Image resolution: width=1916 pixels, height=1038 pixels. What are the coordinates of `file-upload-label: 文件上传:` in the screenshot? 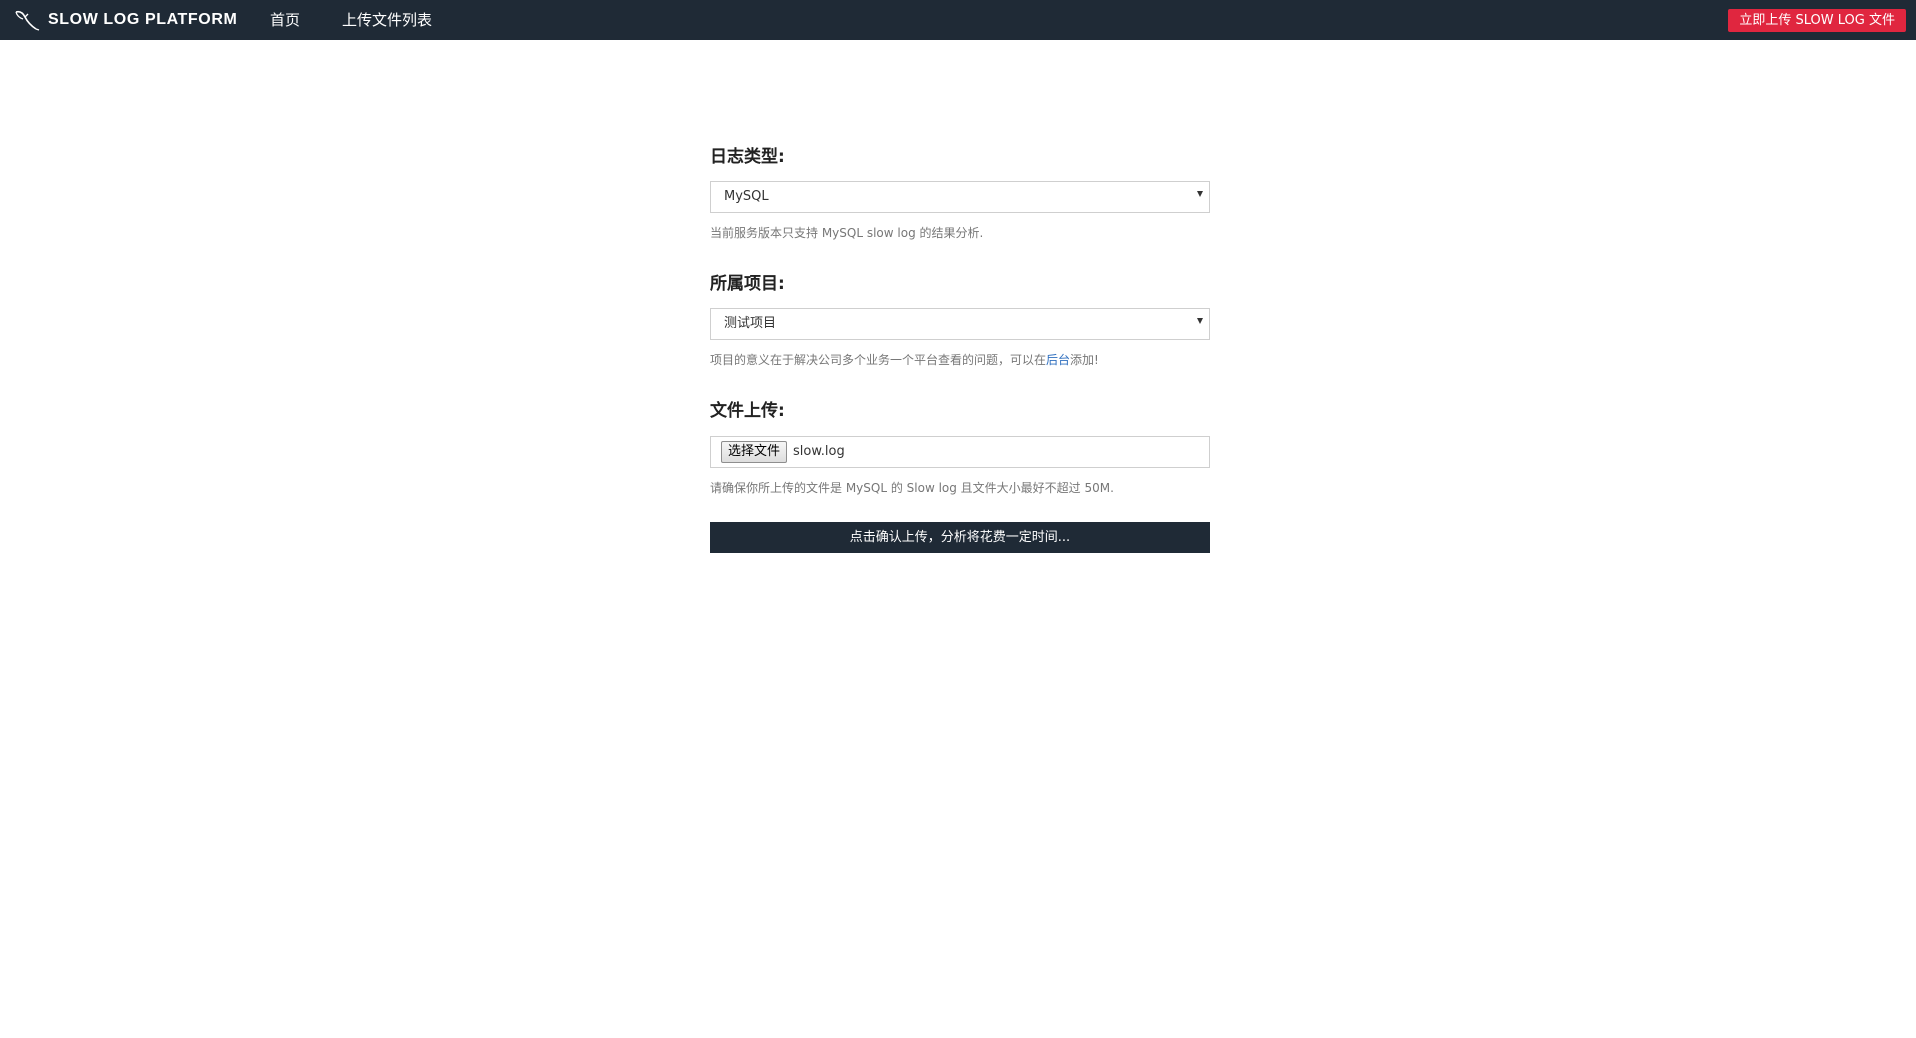 It's located at (747, 411).